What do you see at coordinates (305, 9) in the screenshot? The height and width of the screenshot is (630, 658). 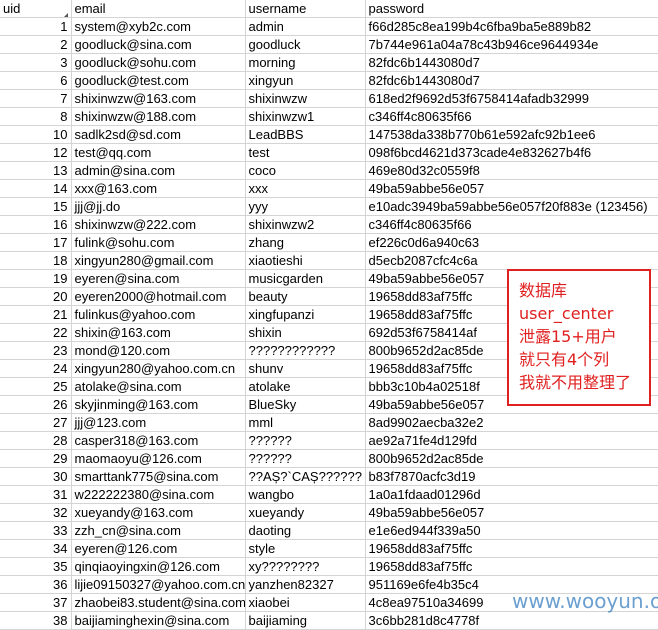 I see `header-username: username` at bounding box center [305, 9].